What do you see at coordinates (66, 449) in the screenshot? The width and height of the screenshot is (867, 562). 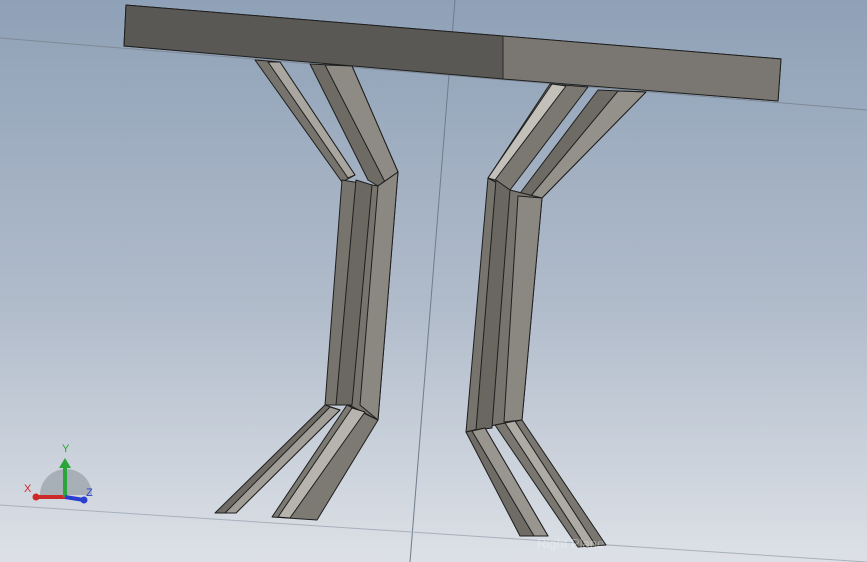 I see `triad-y-label: Y` at bounding box center [66, 449].